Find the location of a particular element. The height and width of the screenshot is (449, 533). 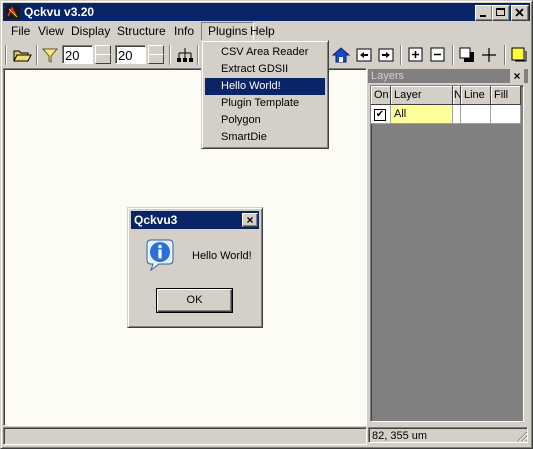

filter-icon is located at coordinates (50, 56).